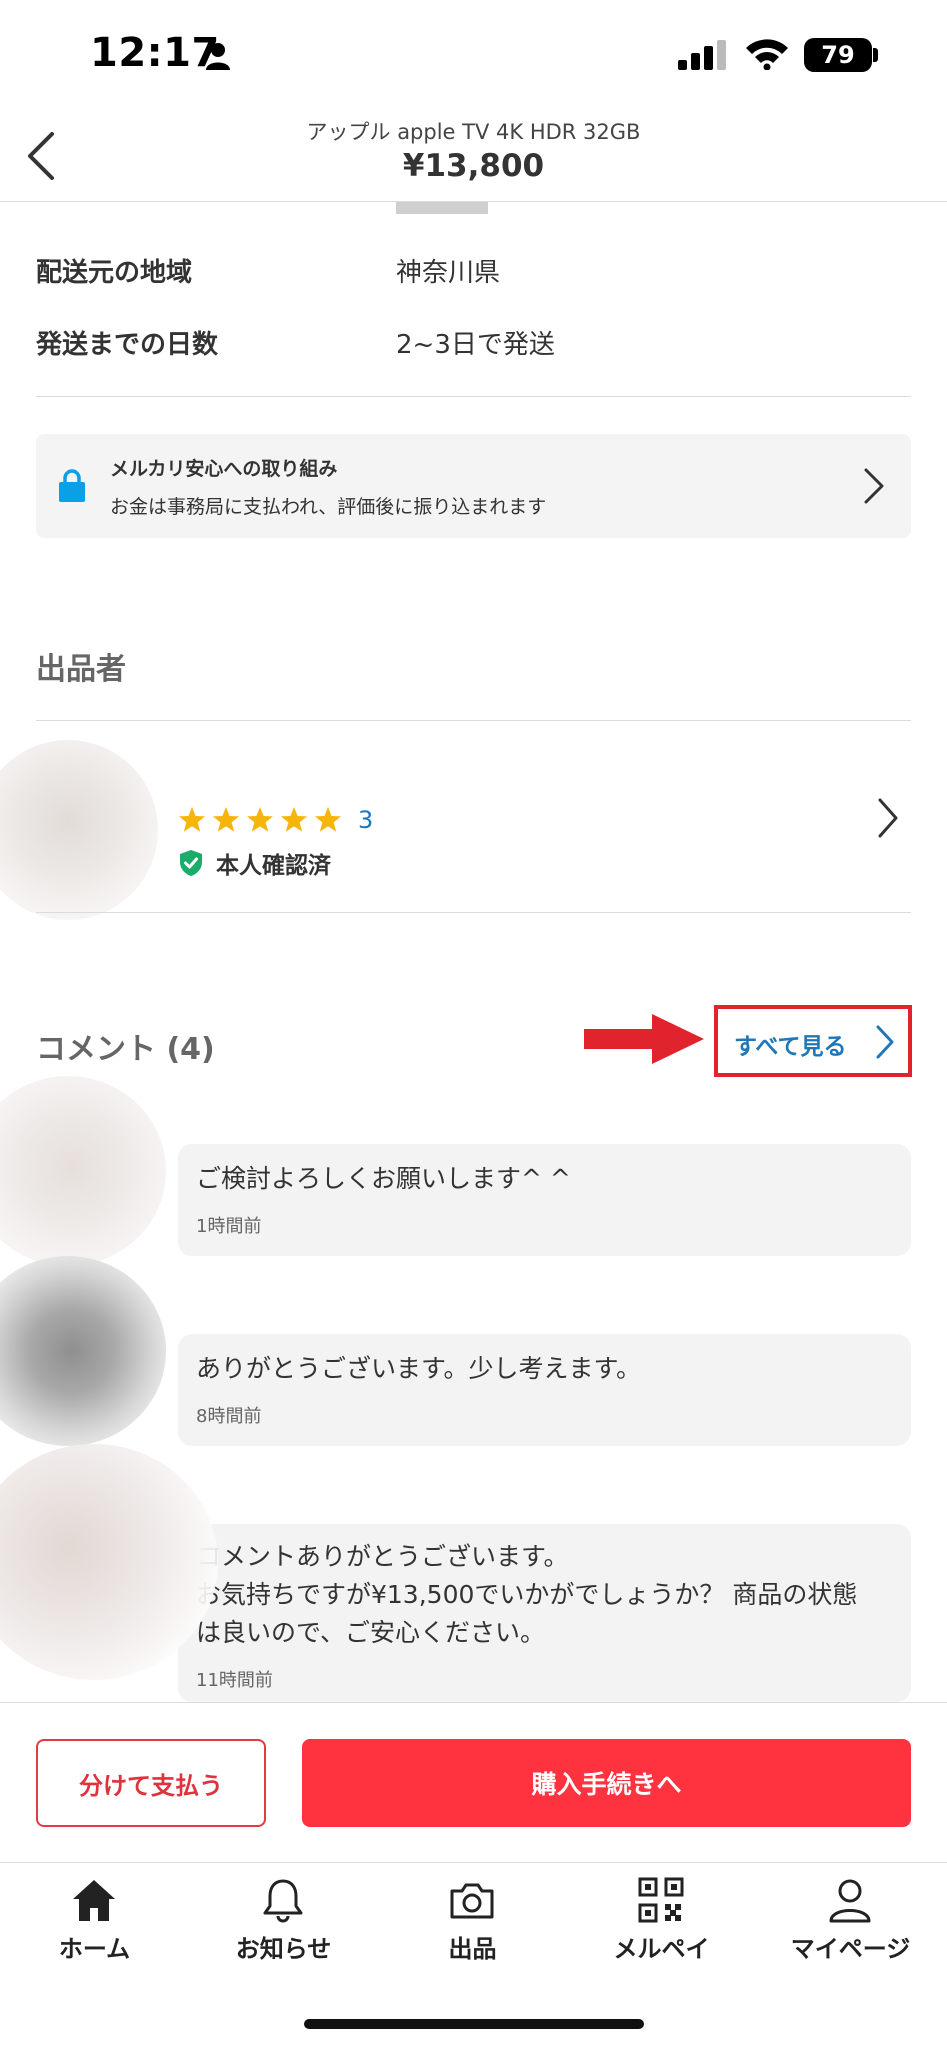 The height and width of the screenshot is (2048, 947). I want to click on purchase-button: 購入手続きへ, so click(606, 1783).